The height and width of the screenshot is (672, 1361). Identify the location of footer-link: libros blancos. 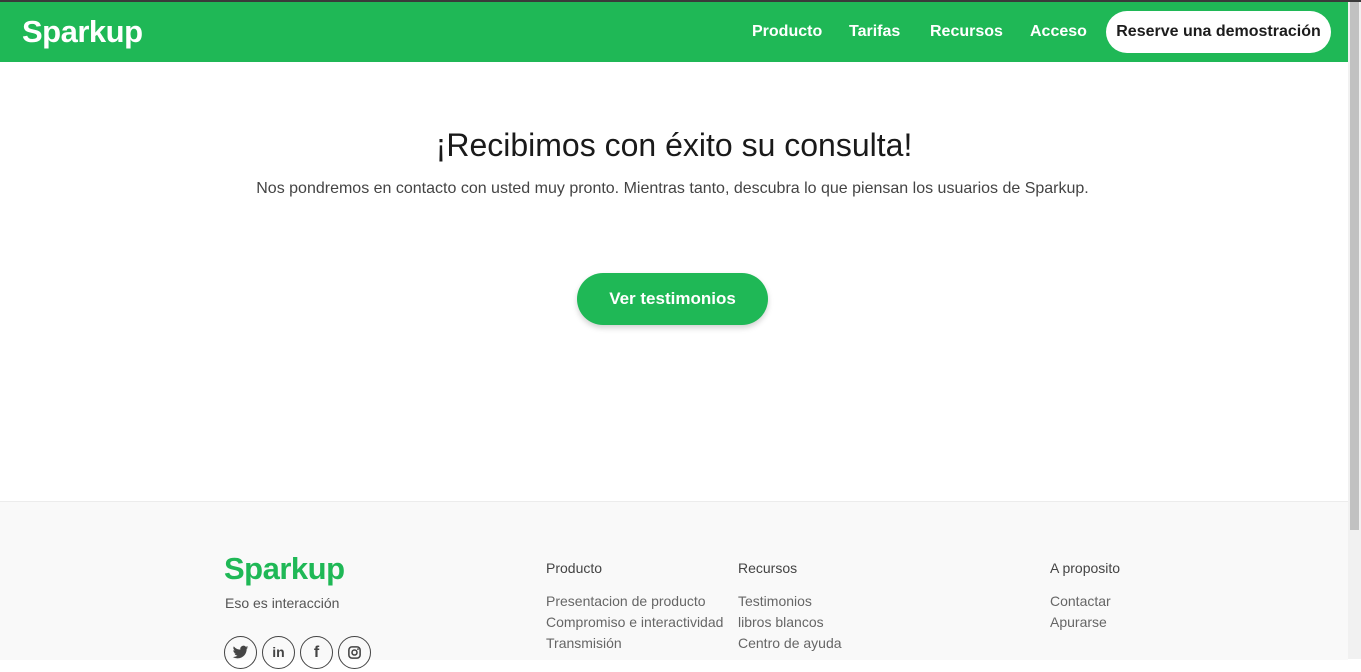
(781, 622).